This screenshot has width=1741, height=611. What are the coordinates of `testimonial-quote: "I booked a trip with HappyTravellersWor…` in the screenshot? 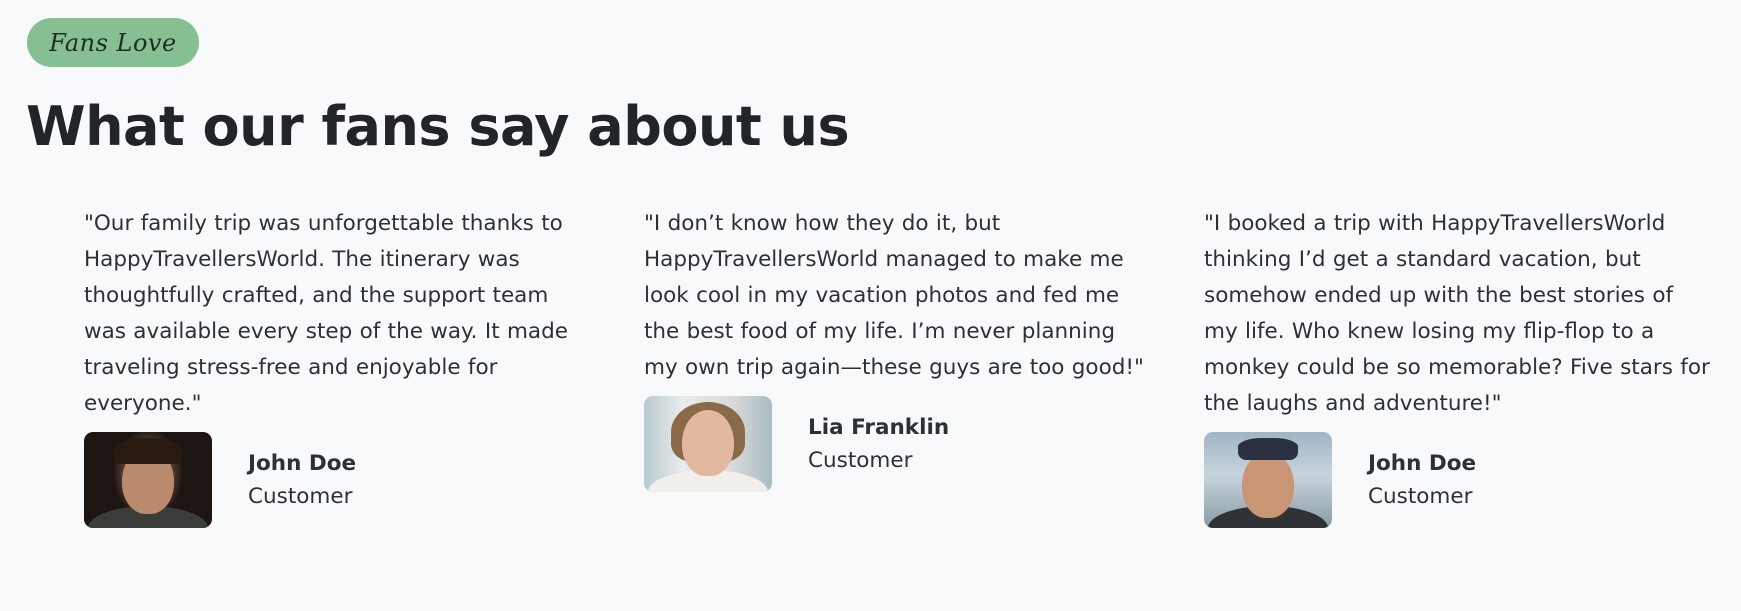 It's located at (1457, 313).